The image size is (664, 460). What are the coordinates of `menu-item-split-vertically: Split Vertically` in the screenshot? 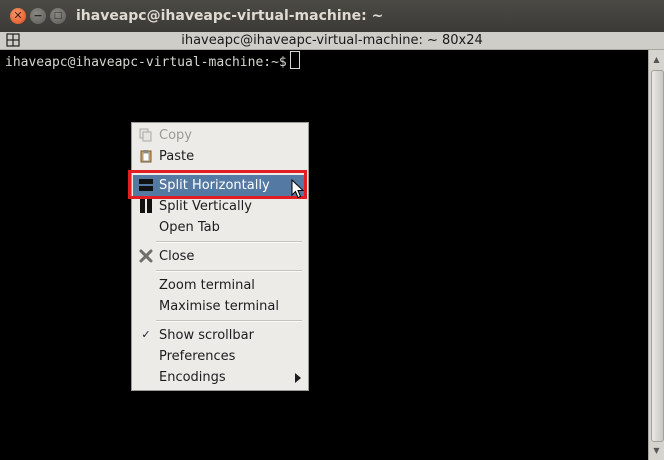 It's located at (220, 206).